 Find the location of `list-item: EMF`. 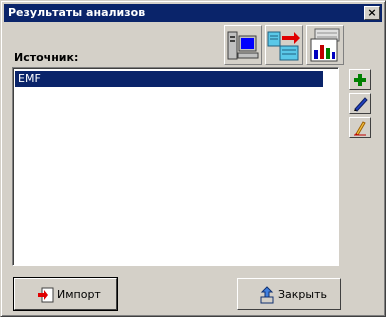

list-item: EMF is located at coordinates (169, 79).